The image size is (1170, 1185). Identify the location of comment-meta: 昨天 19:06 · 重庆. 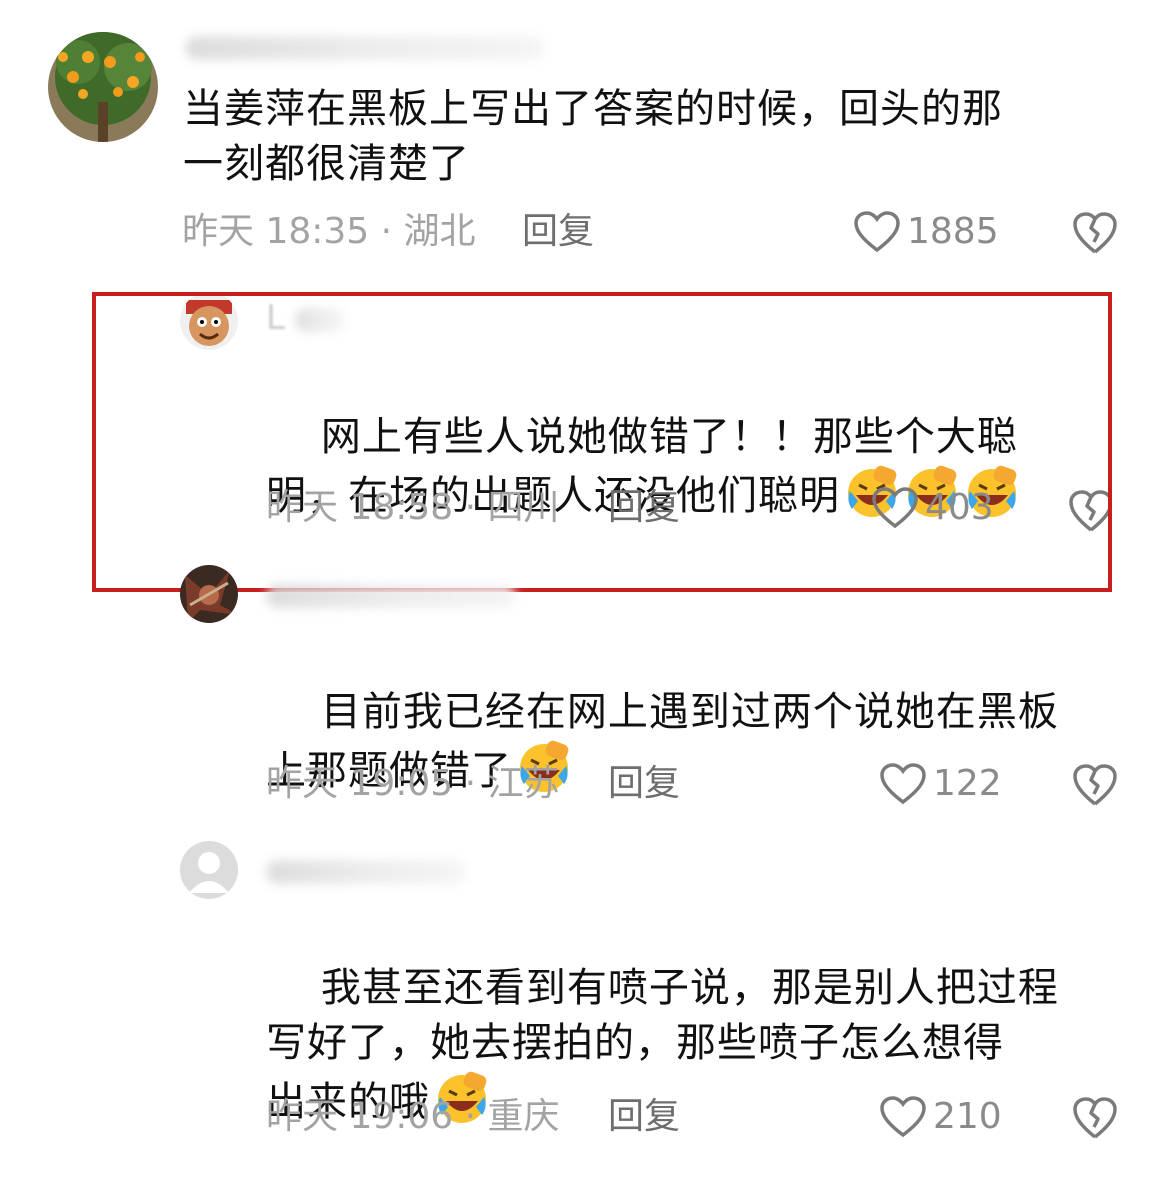
(413, 1116).